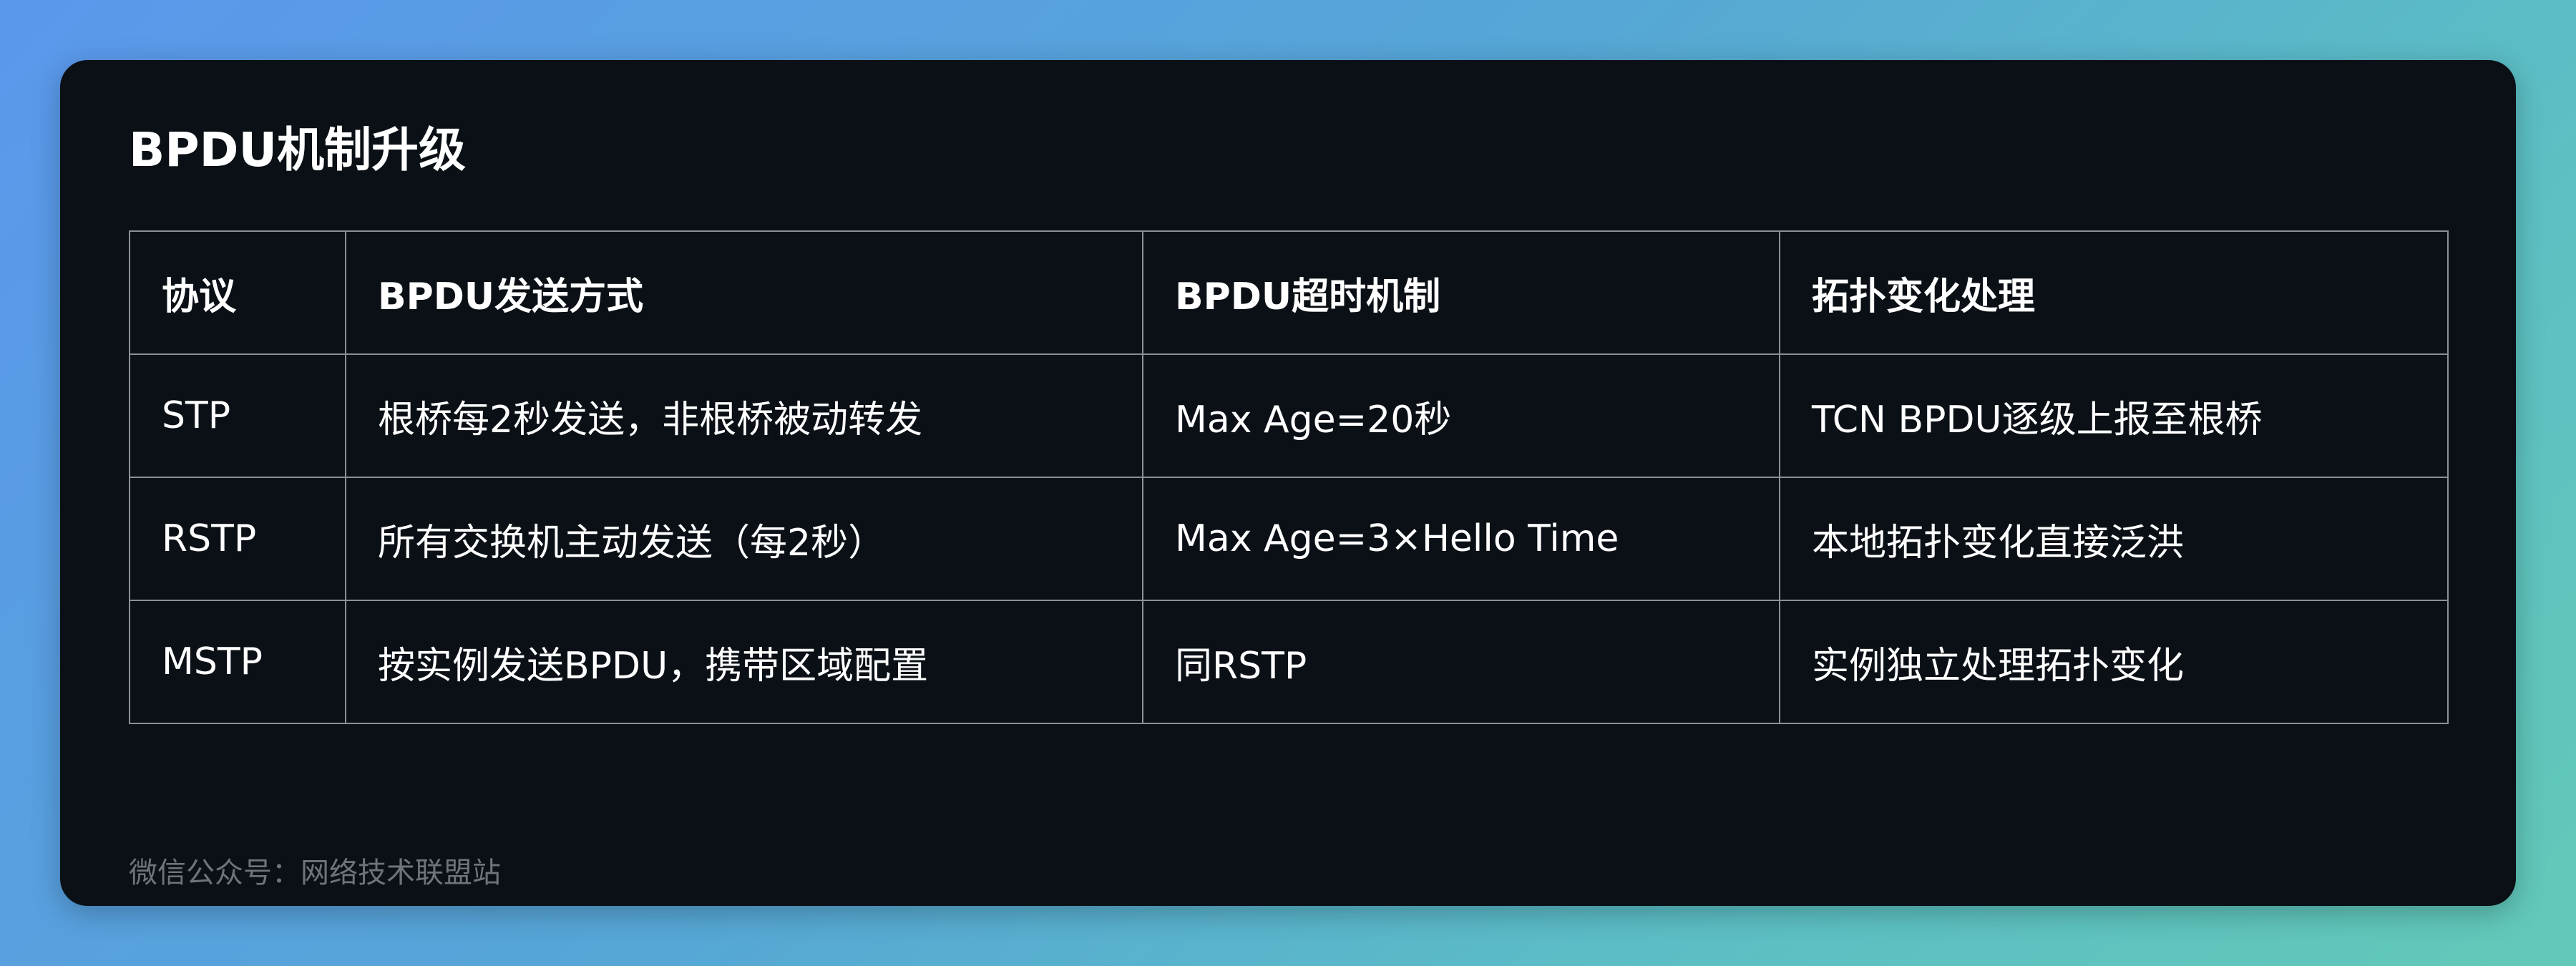  What do you see at coordinates (315, 873) in the screenshot?
I see `footer-credit: 微信公众号：网络技术联盟站` at bounding box center [315, 873].